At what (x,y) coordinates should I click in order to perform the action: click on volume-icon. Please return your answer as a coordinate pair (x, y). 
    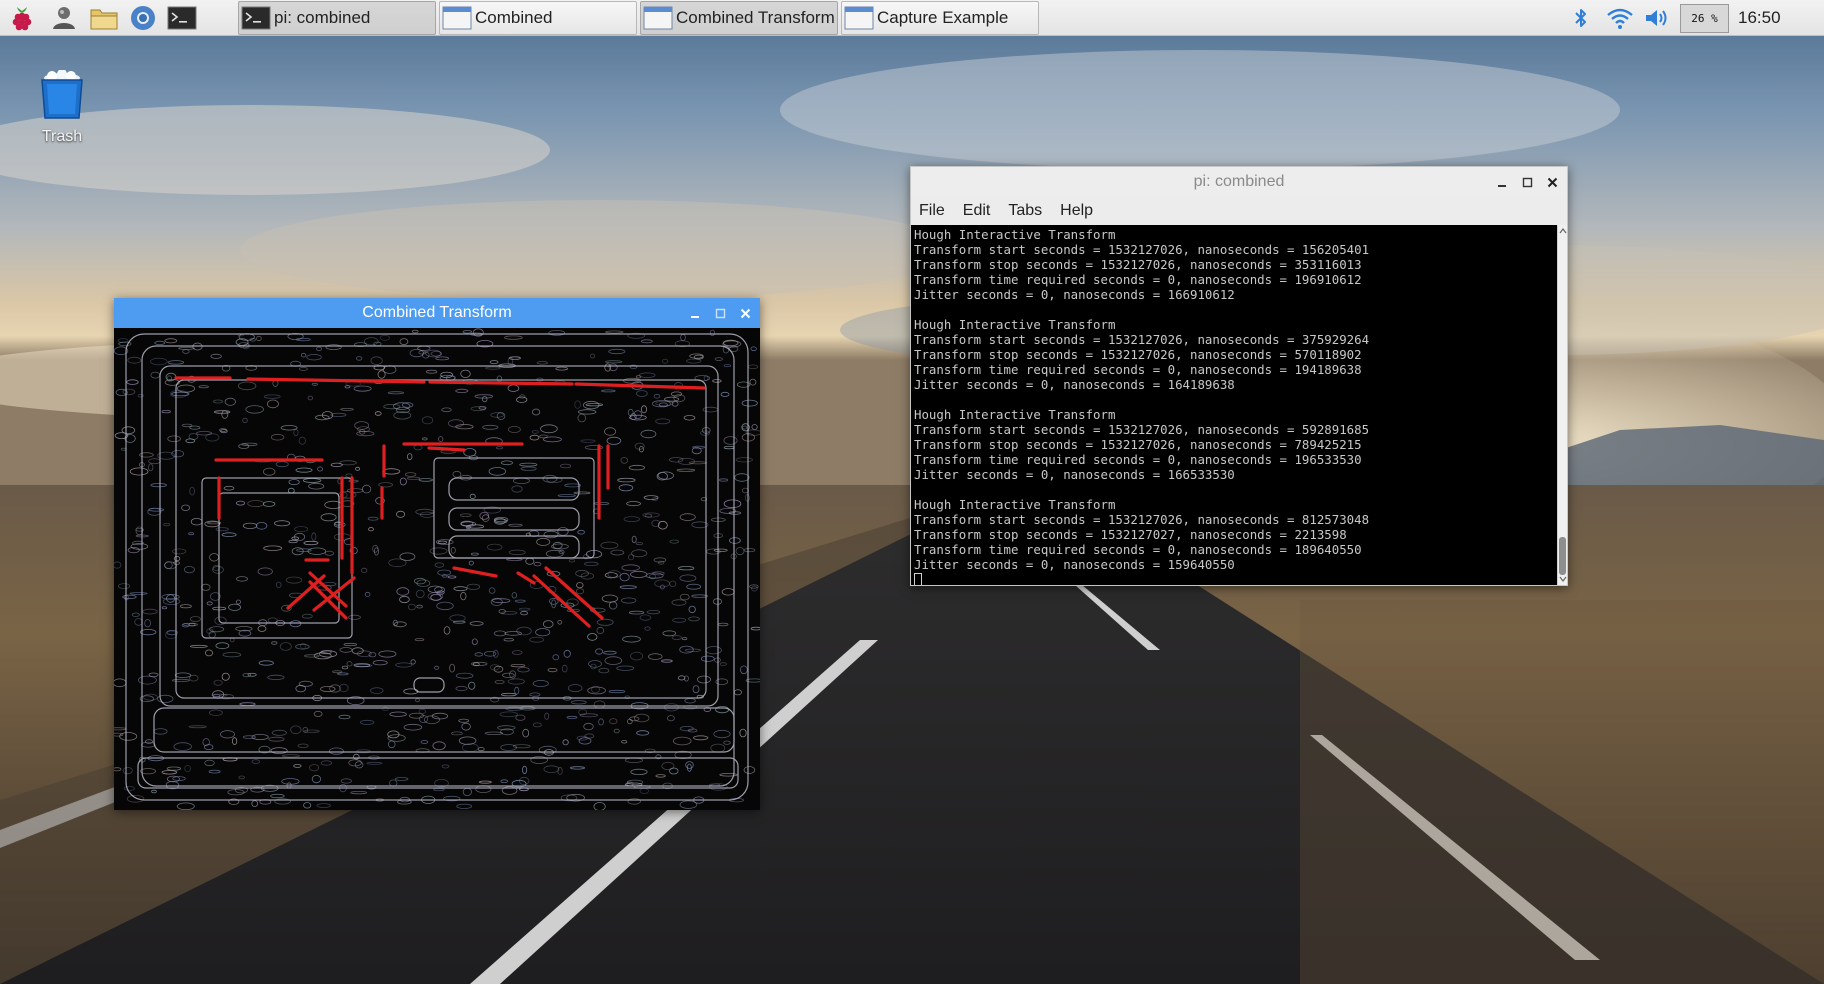
    Looking at the image, I should click on (1656, 18).